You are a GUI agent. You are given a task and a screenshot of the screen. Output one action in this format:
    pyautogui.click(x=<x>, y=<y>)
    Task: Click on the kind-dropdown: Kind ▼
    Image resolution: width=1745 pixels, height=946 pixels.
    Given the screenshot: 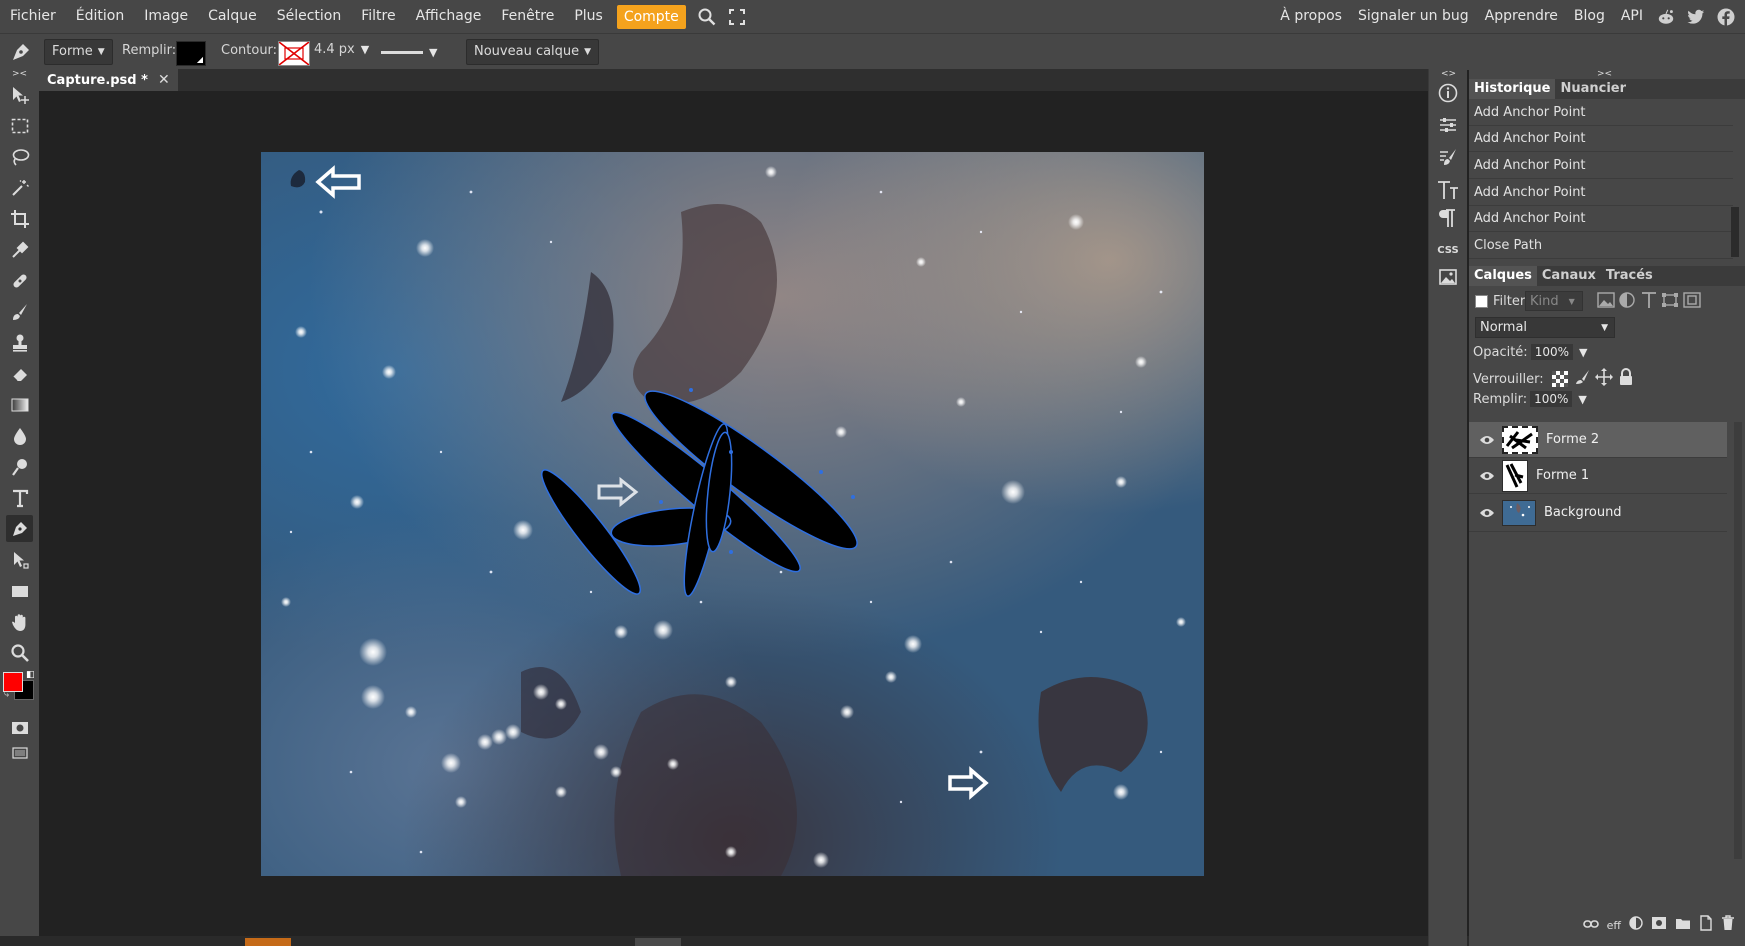 What is the action you would take?
    pyautogui.click(x=1554, y=301)
    